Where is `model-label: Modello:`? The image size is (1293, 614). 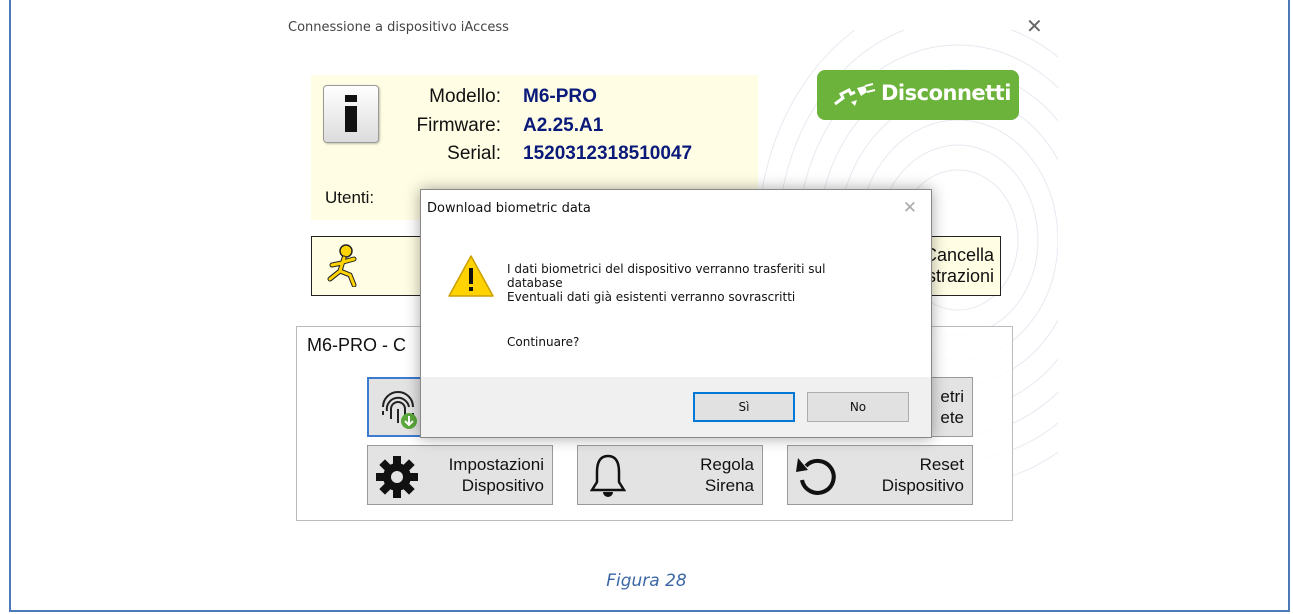
model-label: Modello: is located at coordinates (465, 96).